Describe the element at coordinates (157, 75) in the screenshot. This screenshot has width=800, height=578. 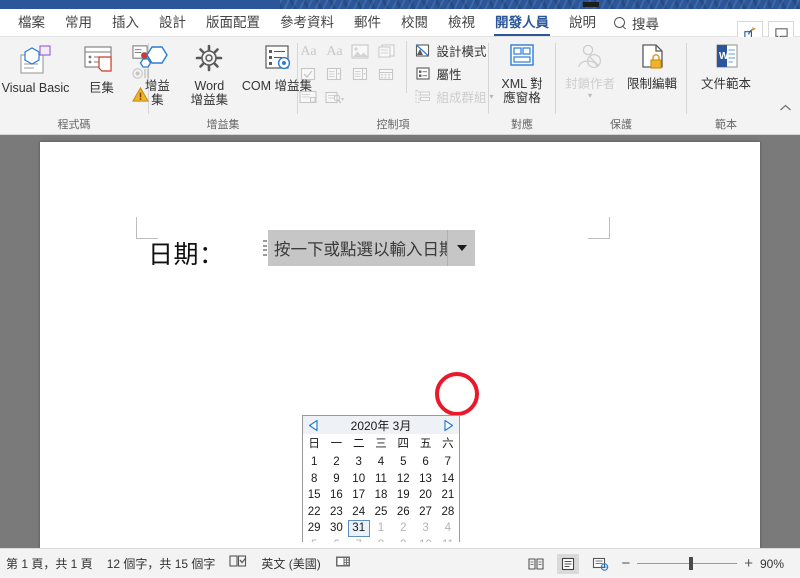
I see `addins-button: 增益集` at that location.